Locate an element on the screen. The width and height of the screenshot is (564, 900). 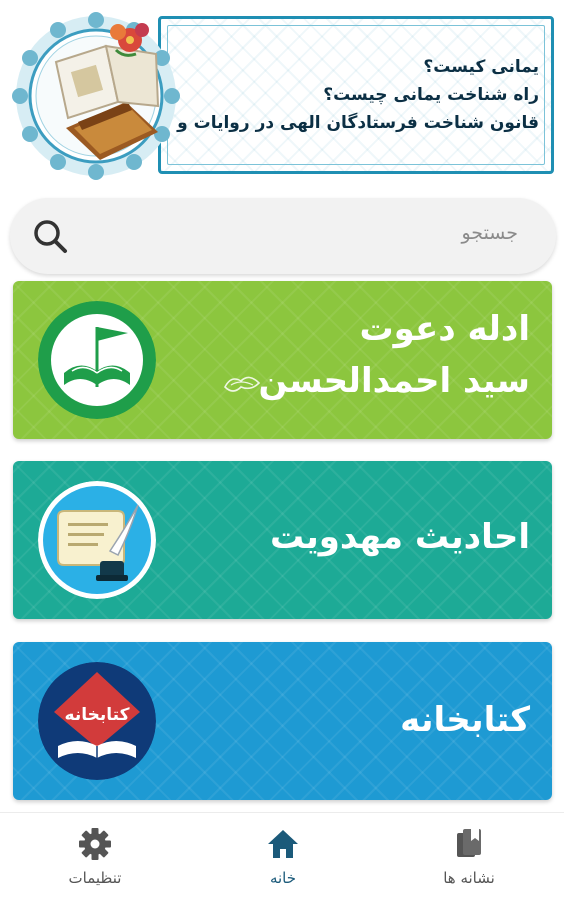
gear-icon is located at coordinates (95, 844).